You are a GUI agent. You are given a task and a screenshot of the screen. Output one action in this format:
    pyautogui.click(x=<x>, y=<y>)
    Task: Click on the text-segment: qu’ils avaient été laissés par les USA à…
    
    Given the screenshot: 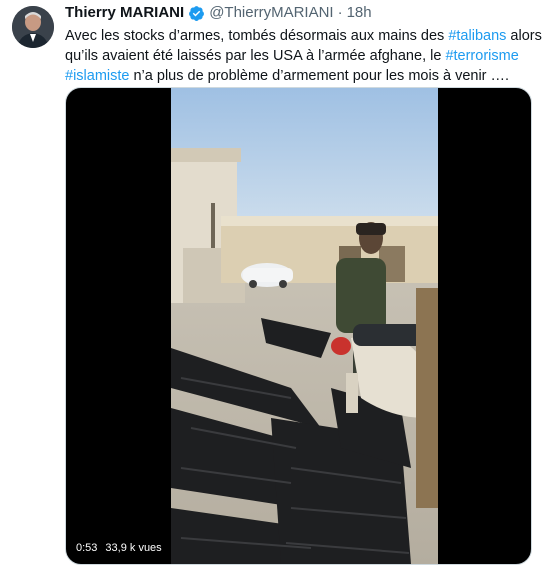 What is the action you would take?
    pyautogui.click(x=255, y=56)
    